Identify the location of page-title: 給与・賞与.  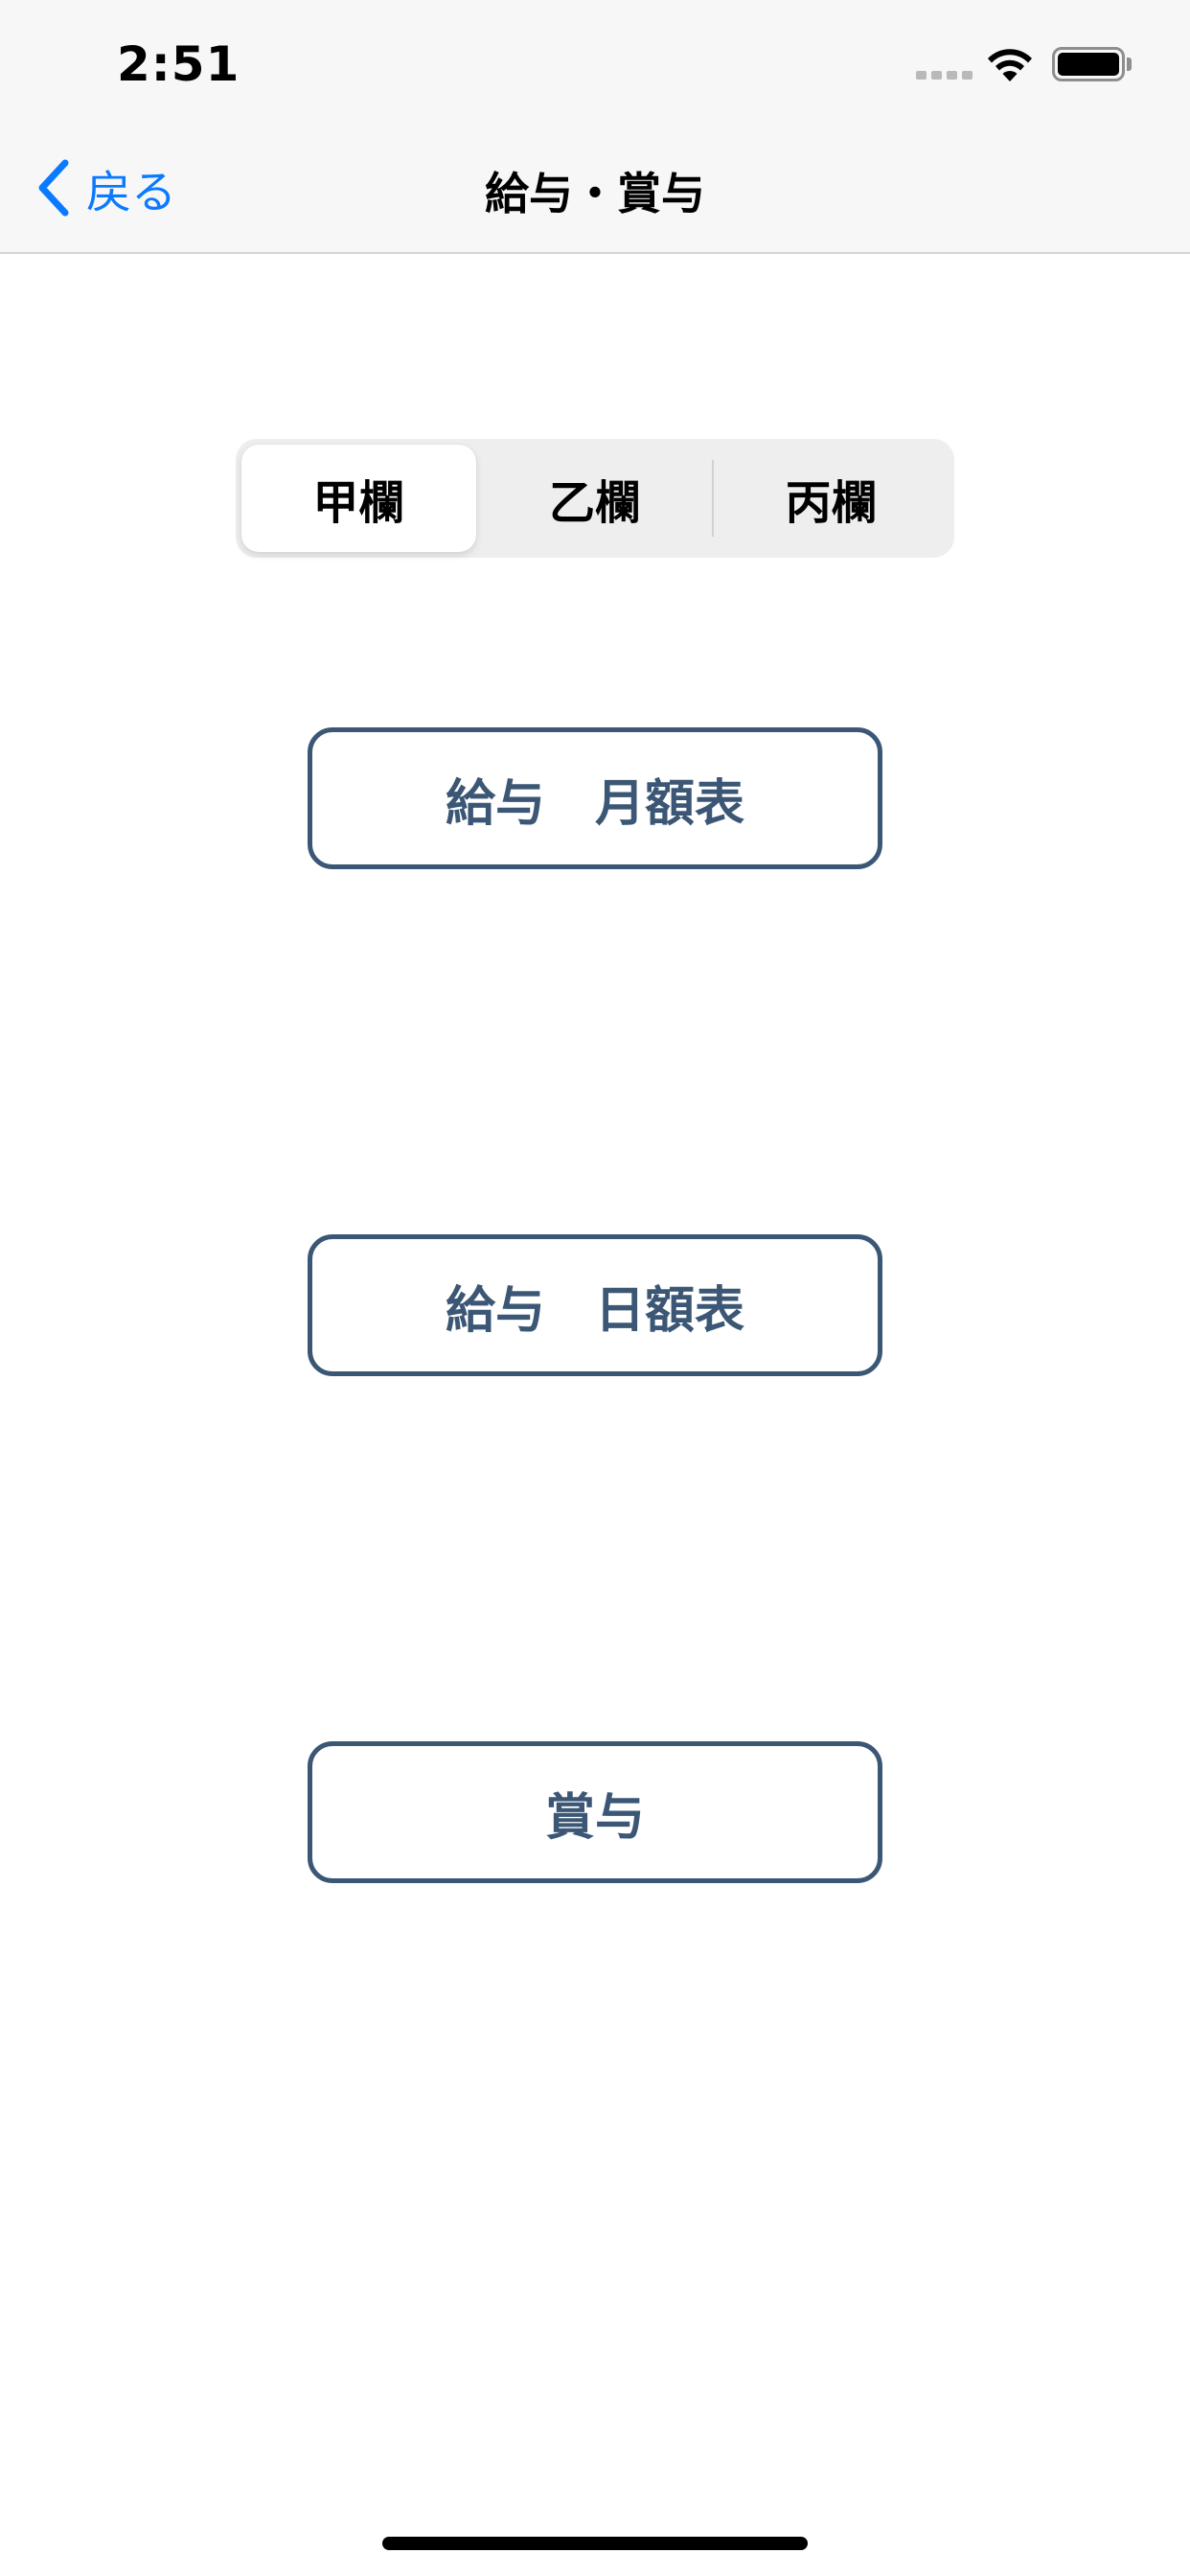
(595, 193).